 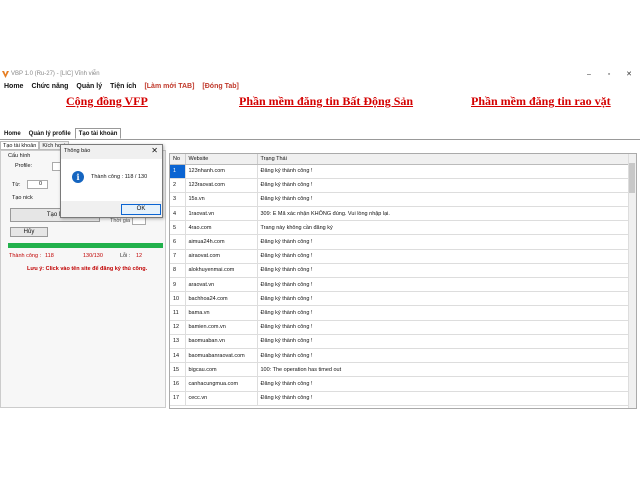 I want to click on cell-website: bama.vn, so click(x=221, y=313).